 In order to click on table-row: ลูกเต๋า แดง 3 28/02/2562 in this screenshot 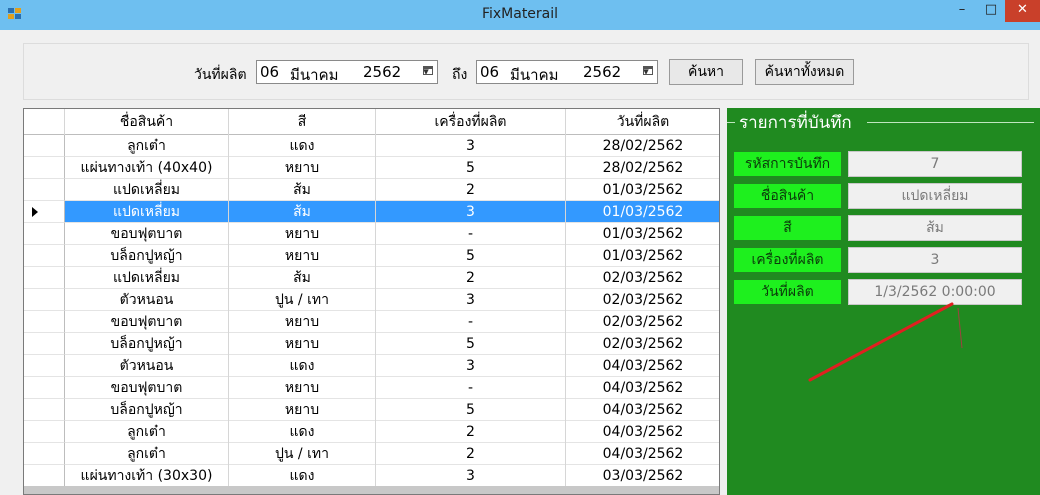, I will do `click(371, 146)`.